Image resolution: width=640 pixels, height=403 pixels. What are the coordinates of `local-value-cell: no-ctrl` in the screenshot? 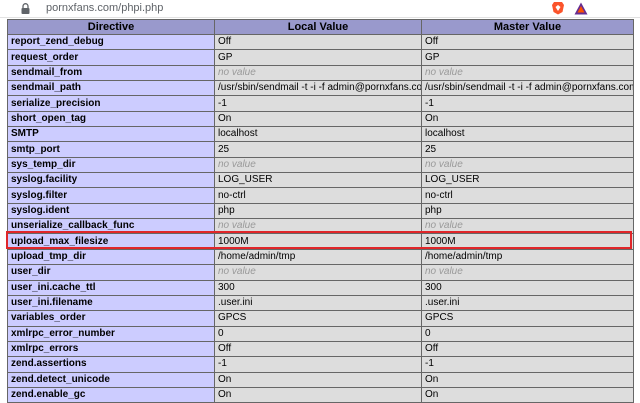 It's located at (318, 195).